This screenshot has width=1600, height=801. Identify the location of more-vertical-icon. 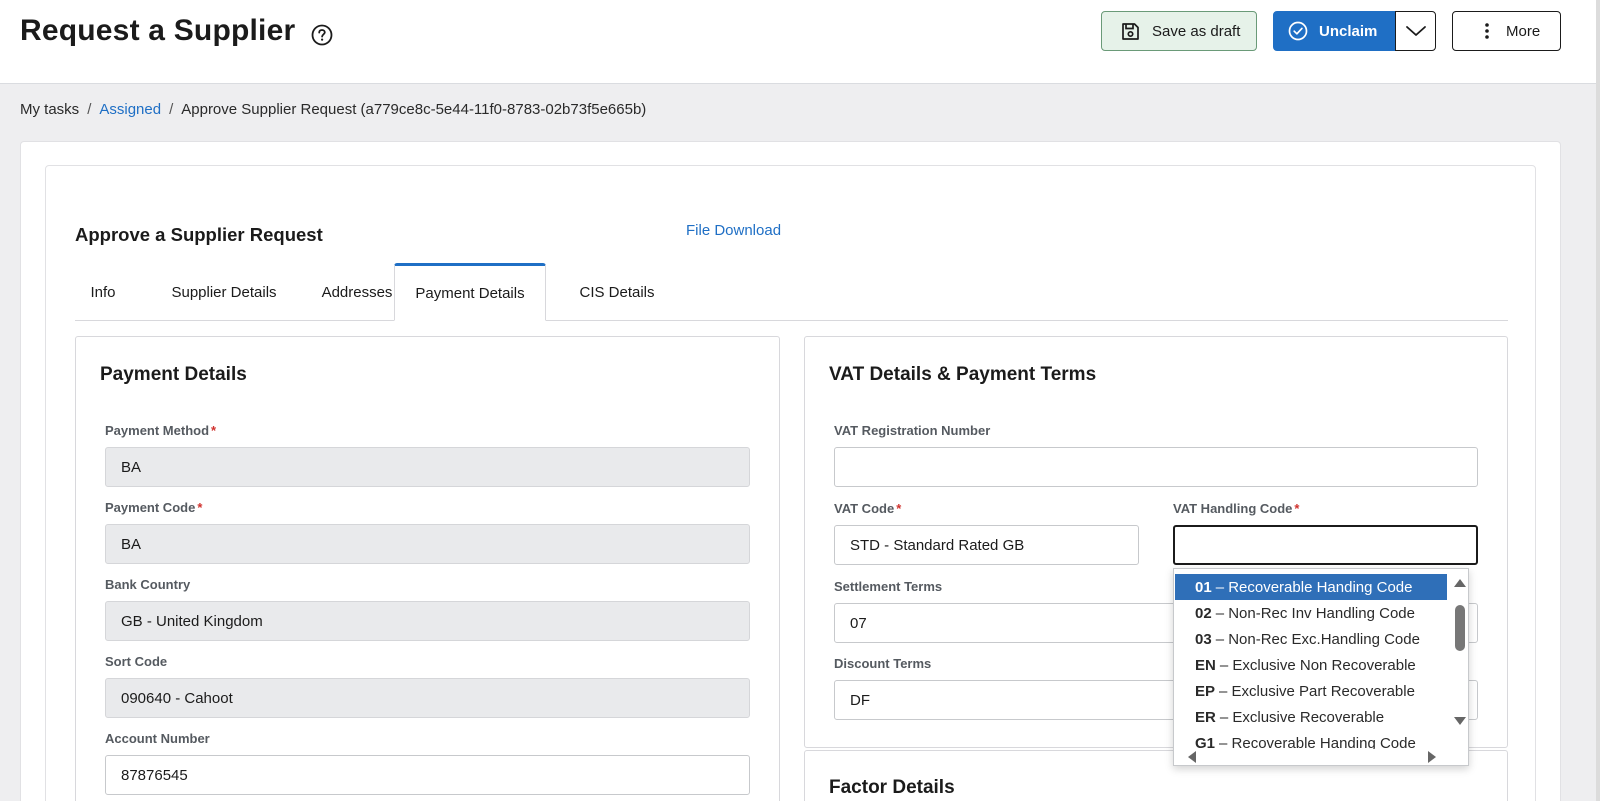
(1487, 31).